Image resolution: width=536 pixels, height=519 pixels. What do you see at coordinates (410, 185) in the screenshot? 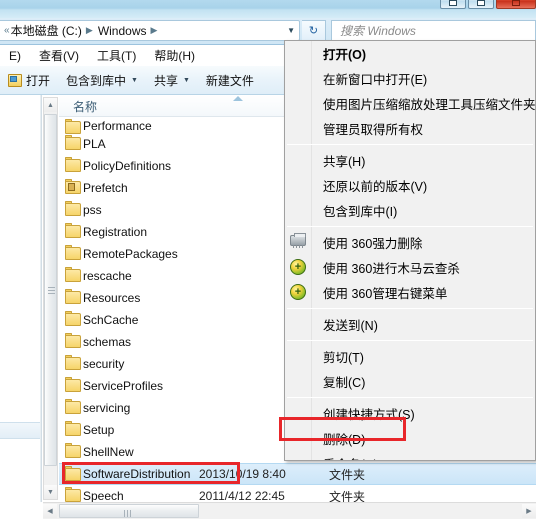
I see `context-menu-item: 还原以前的版本(V)` at bounding box center [410, 185].